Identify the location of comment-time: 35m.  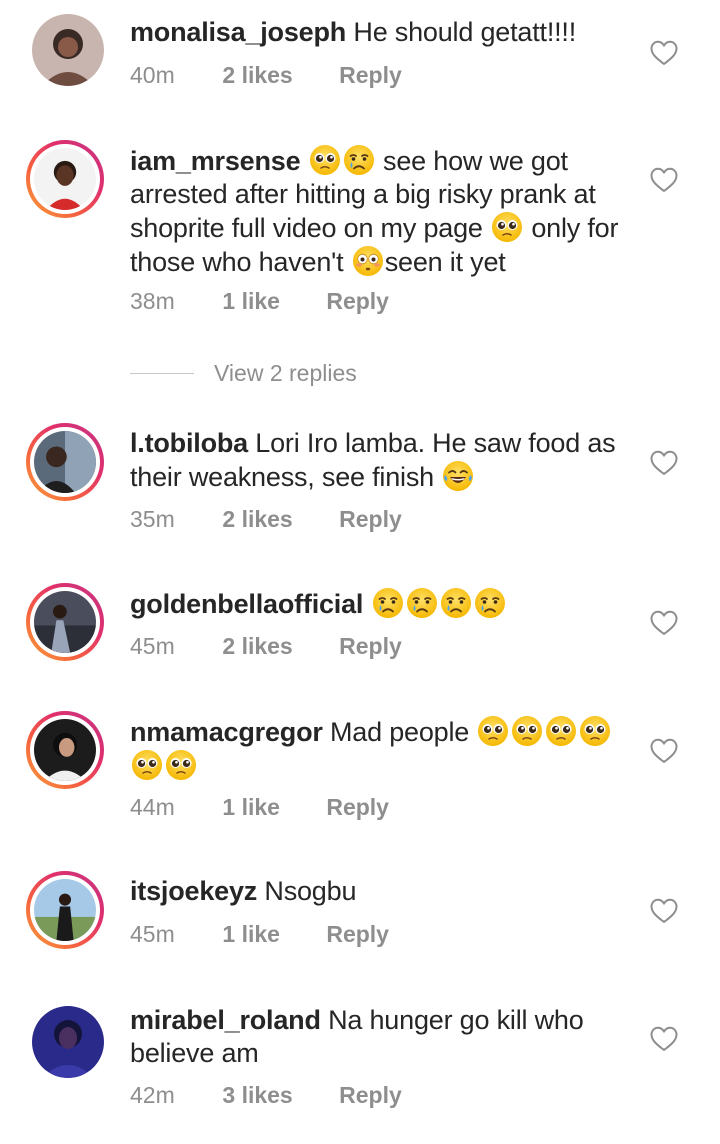
(152, 519).